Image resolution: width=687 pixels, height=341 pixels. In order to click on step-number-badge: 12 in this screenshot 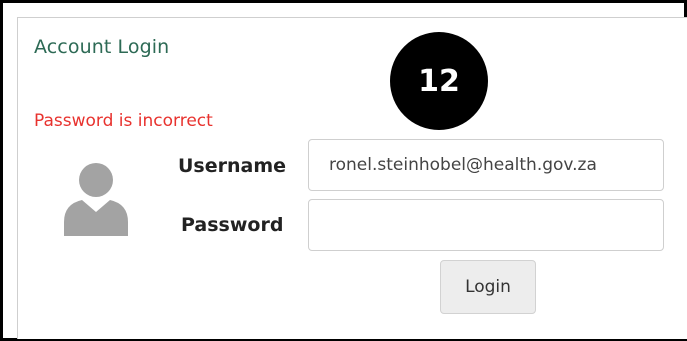, I will do `click(439, 81)`.